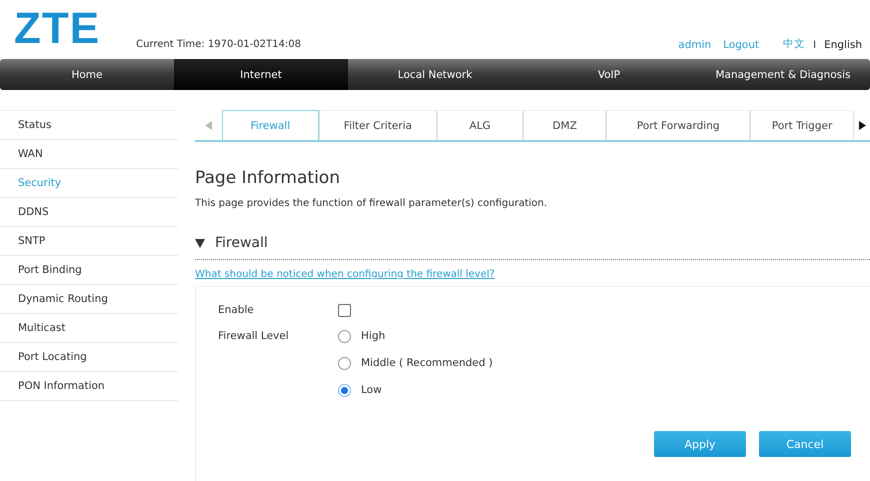  What do you see at coordinates (89, 125) in the screenshot?
I see `sidebar-item: Status` at bounding box center [89, 125].